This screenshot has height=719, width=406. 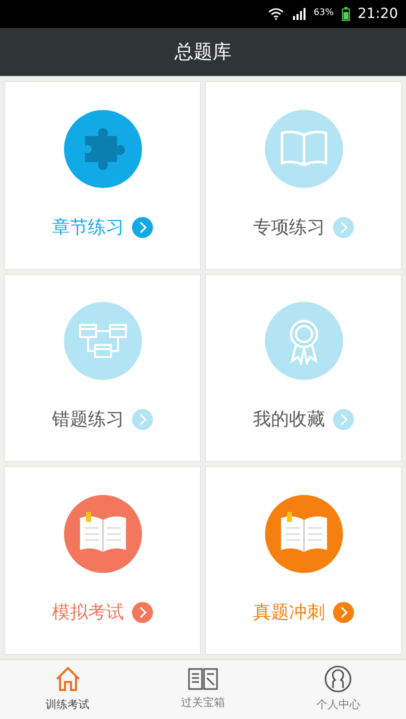 I want to click on home-icon, so click(x=68, y=679).